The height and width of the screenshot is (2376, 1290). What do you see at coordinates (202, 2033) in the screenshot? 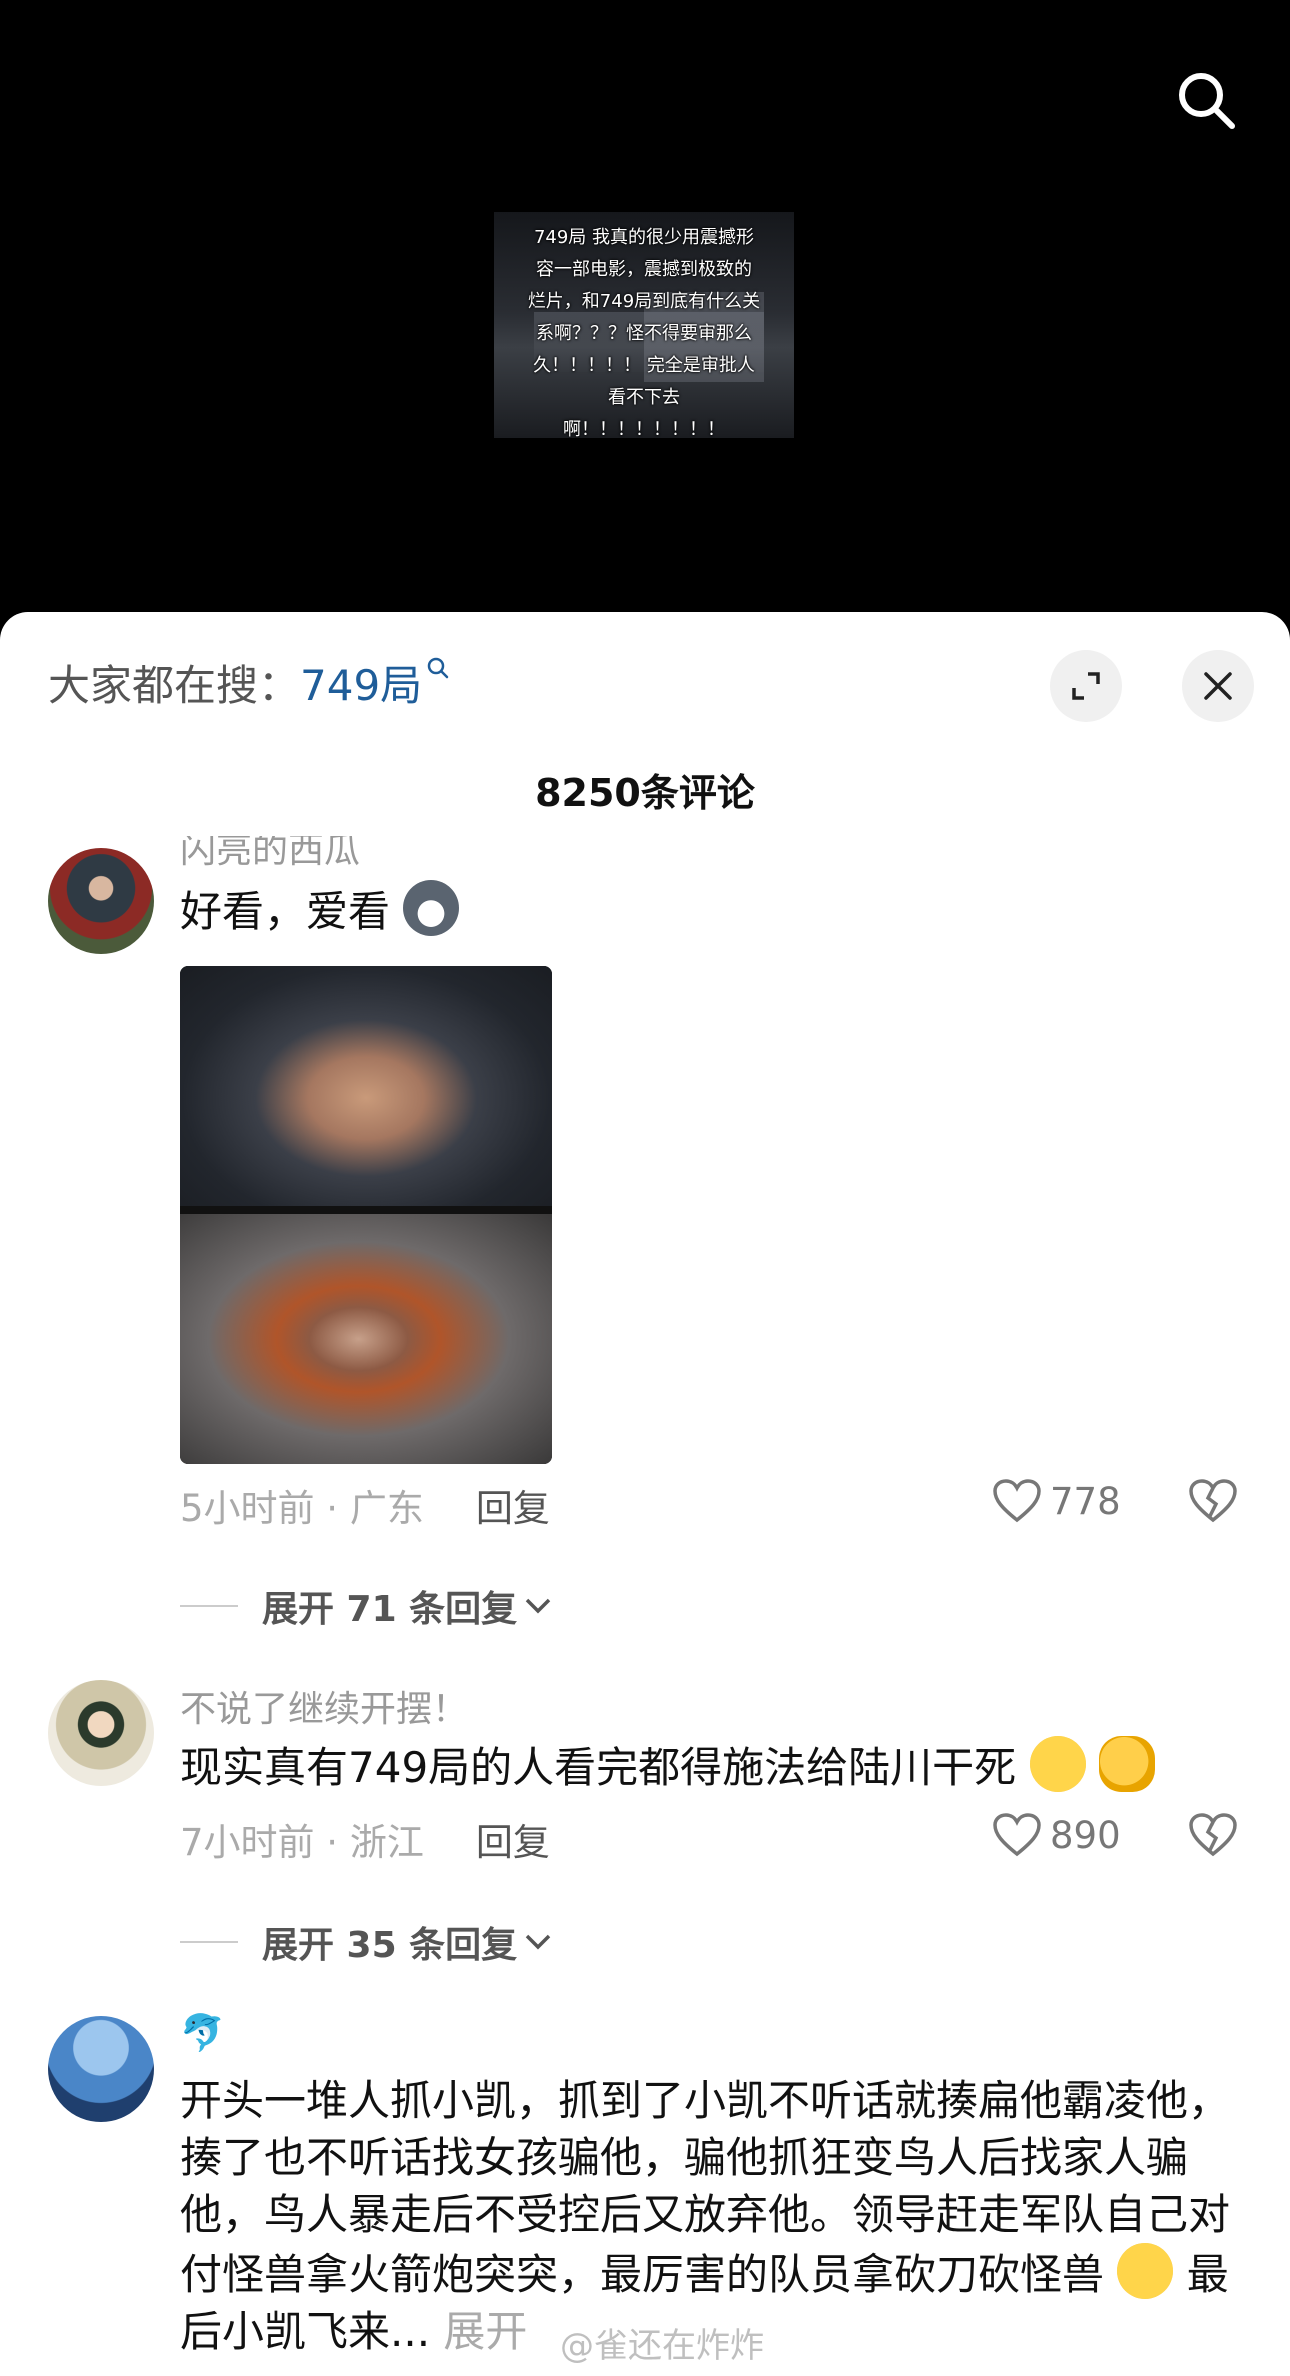
I see `comment-username: 🐬` at bounding box center [202, 2033].